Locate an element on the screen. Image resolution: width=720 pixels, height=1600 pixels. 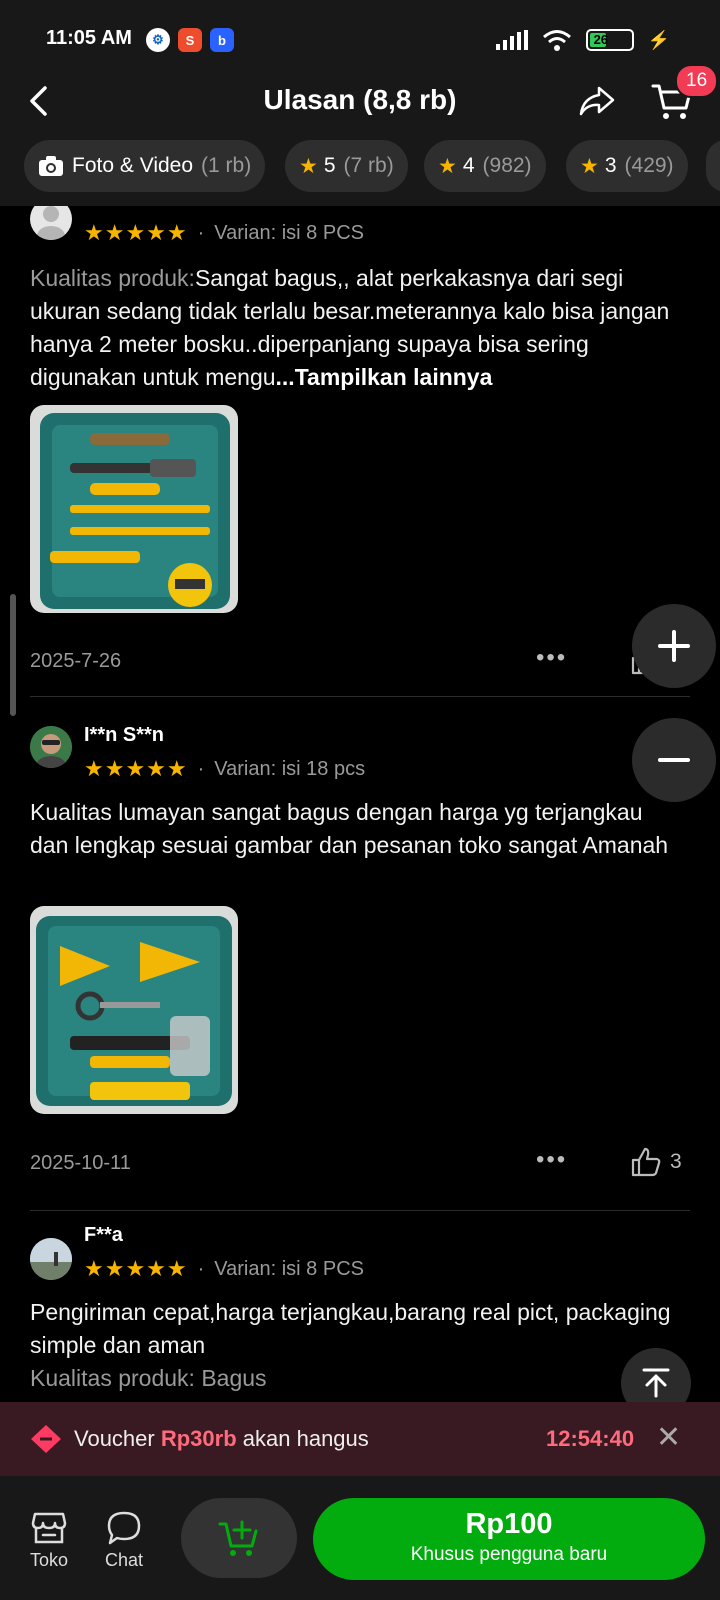
buy-button: Rp100 Khusus pengguna baru is located at coordinates (509, 1539).